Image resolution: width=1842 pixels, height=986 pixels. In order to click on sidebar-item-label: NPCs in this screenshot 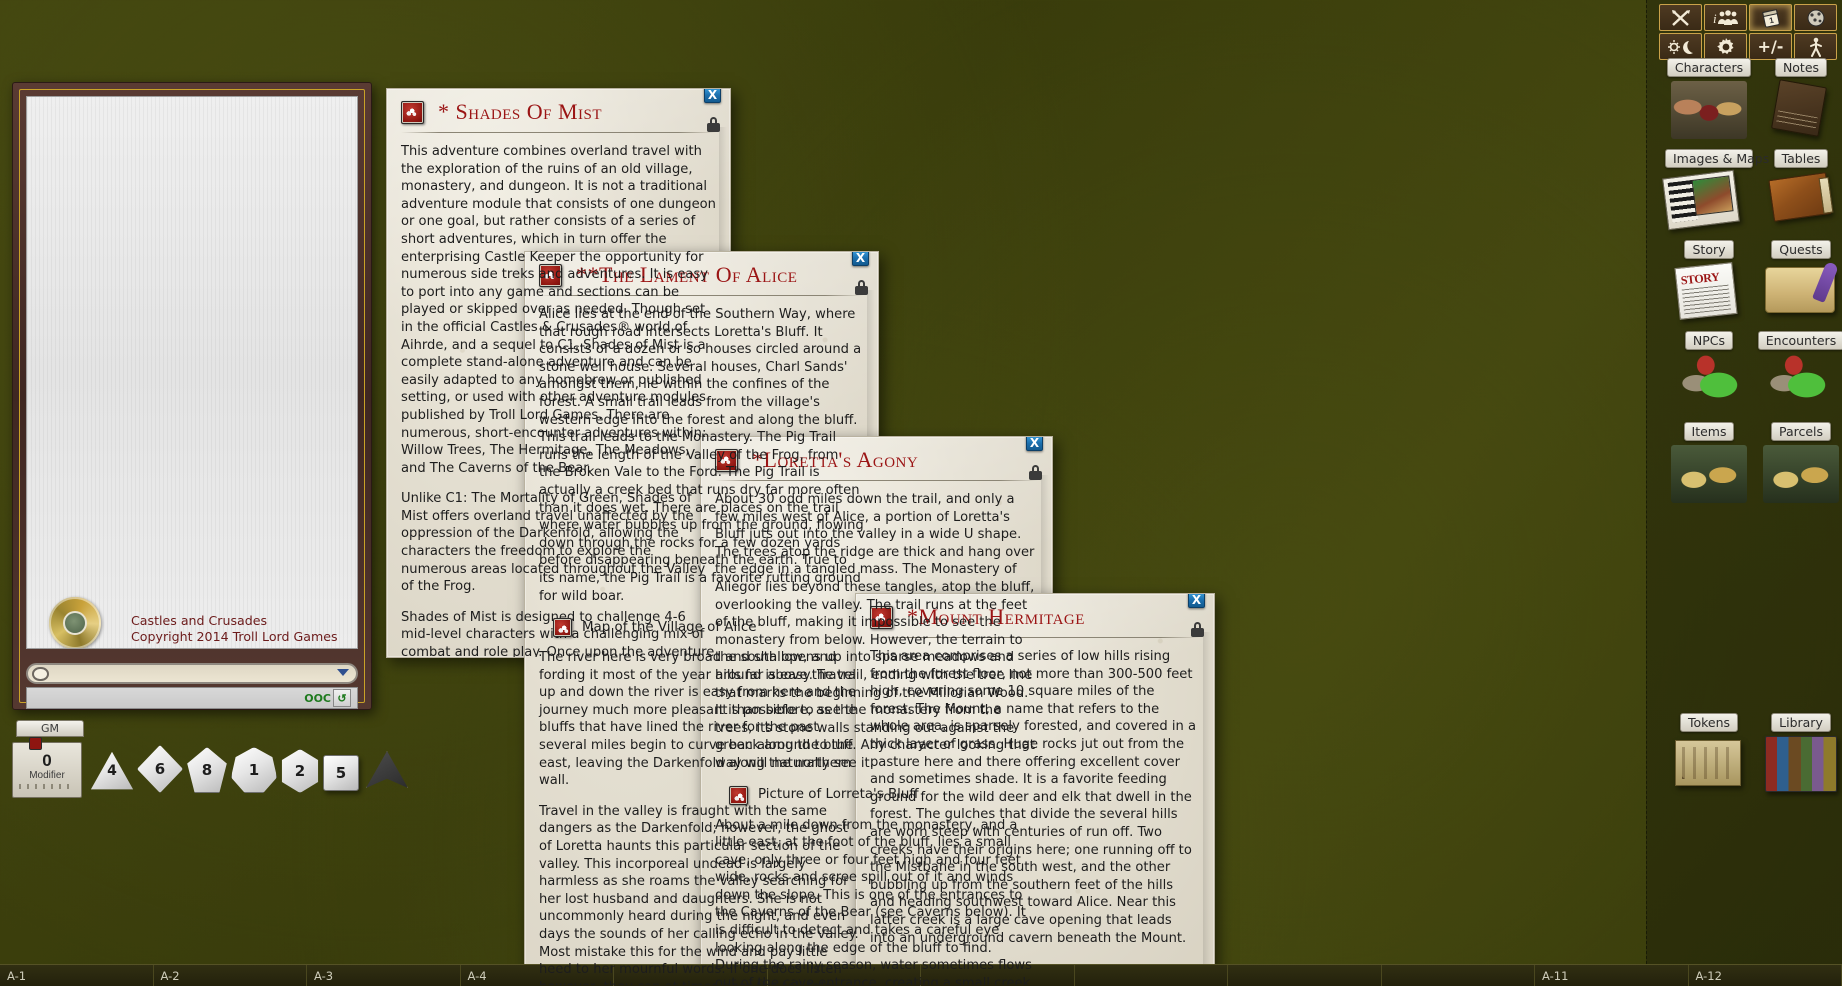, I will do `click(1709, 340)`.